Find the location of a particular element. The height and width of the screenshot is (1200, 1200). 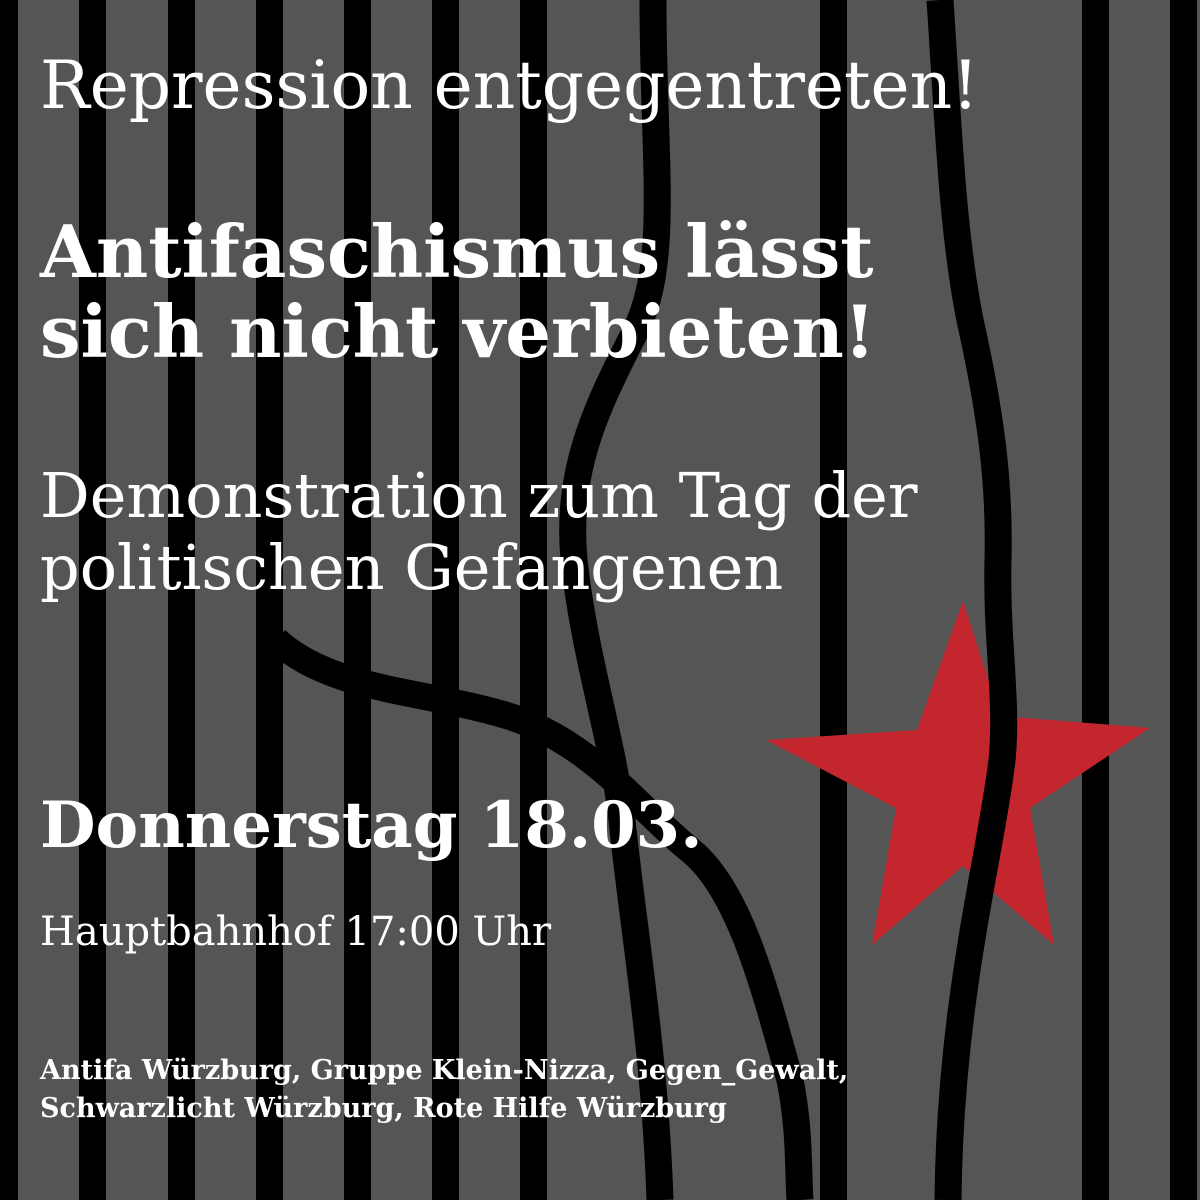

subheadline-line: politischen Gefangenen is located at coordinates (412, 567).